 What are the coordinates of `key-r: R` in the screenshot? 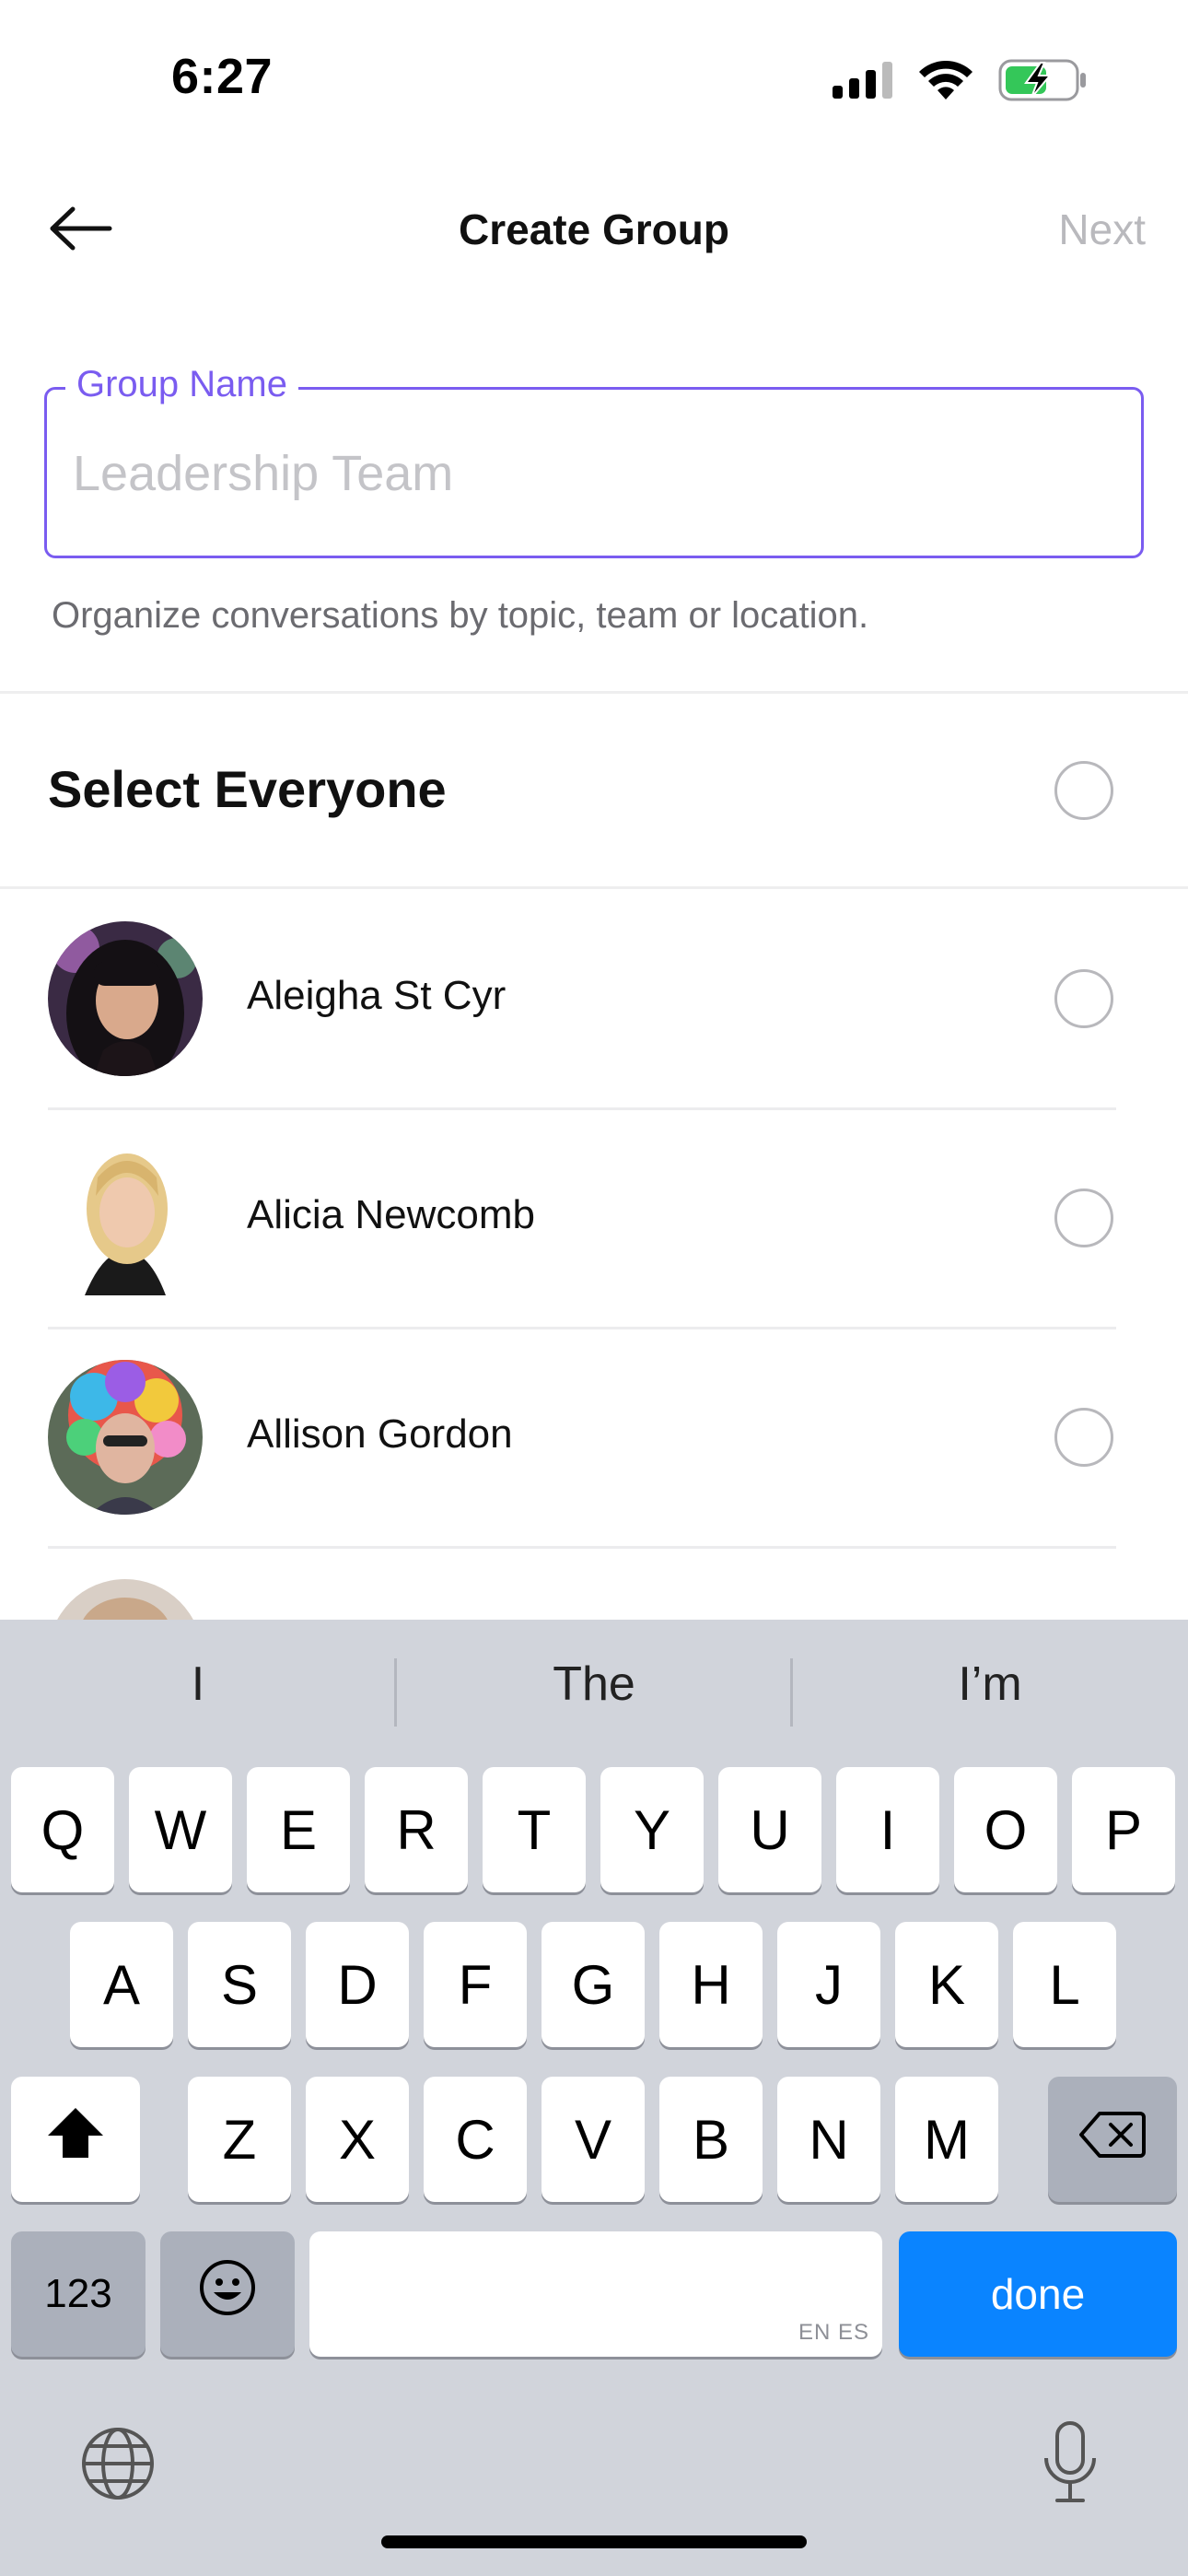 It's located at (416, 1829).